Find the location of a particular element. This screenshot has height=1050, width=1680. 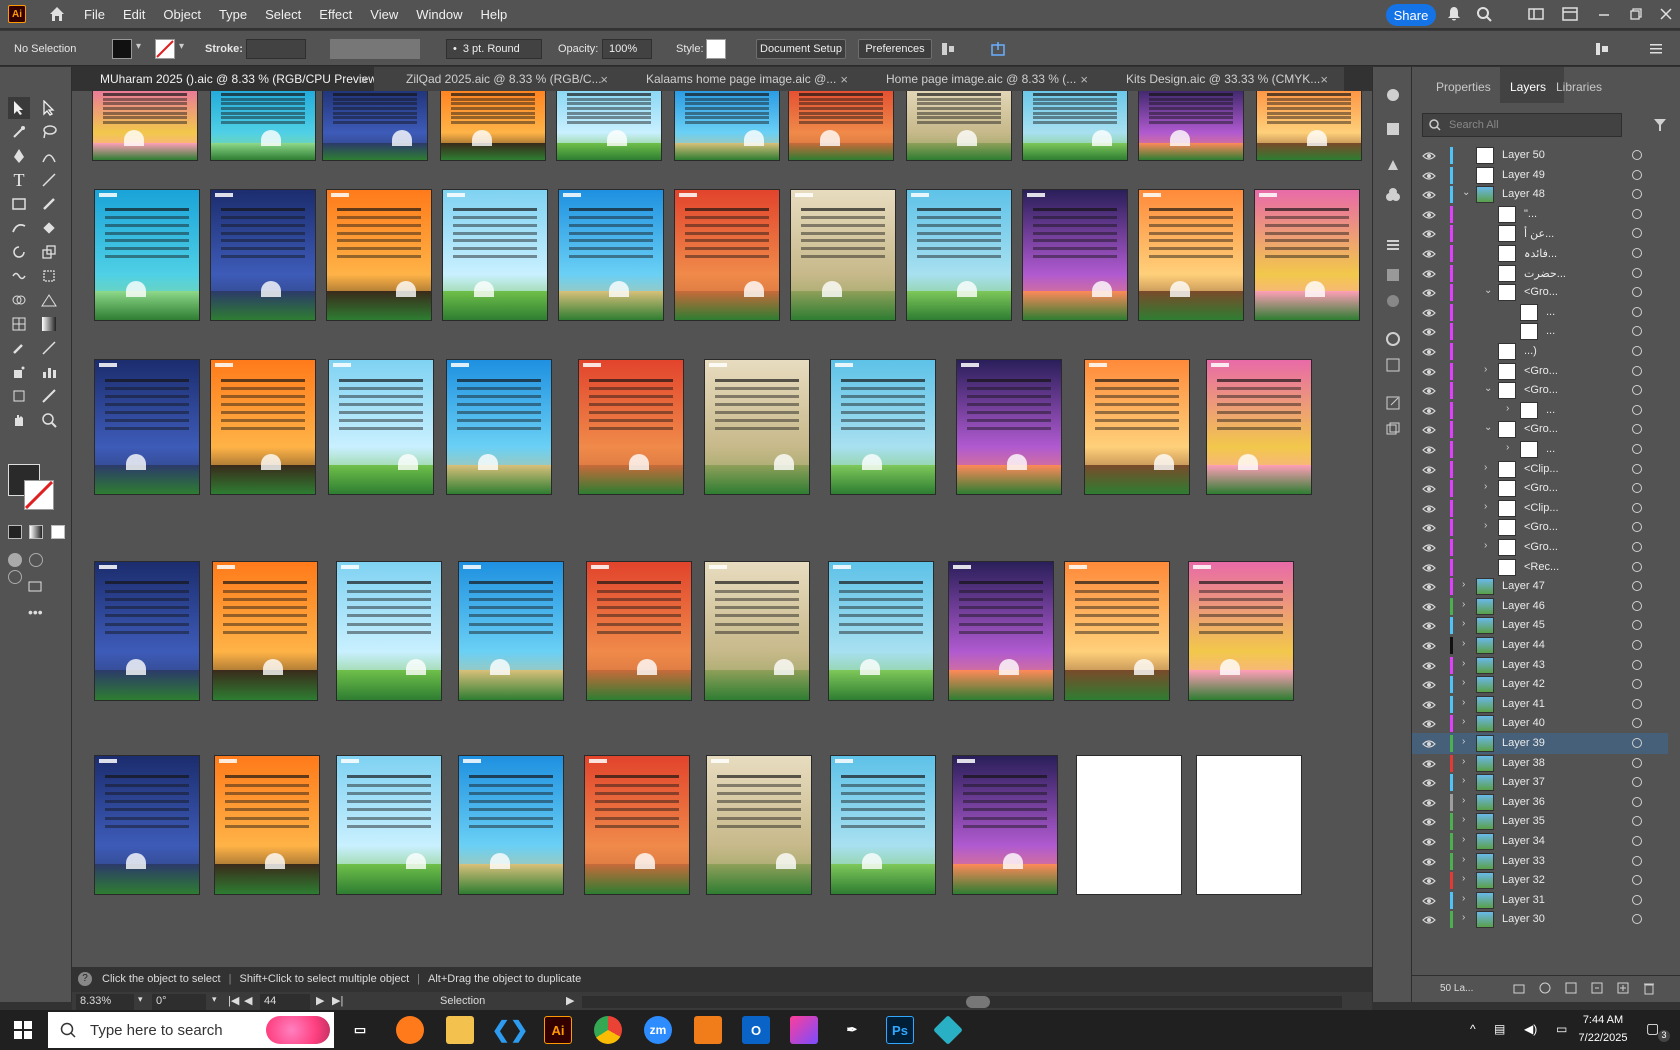

network-icon: ▤ is located at coordinates (1499, 1029).